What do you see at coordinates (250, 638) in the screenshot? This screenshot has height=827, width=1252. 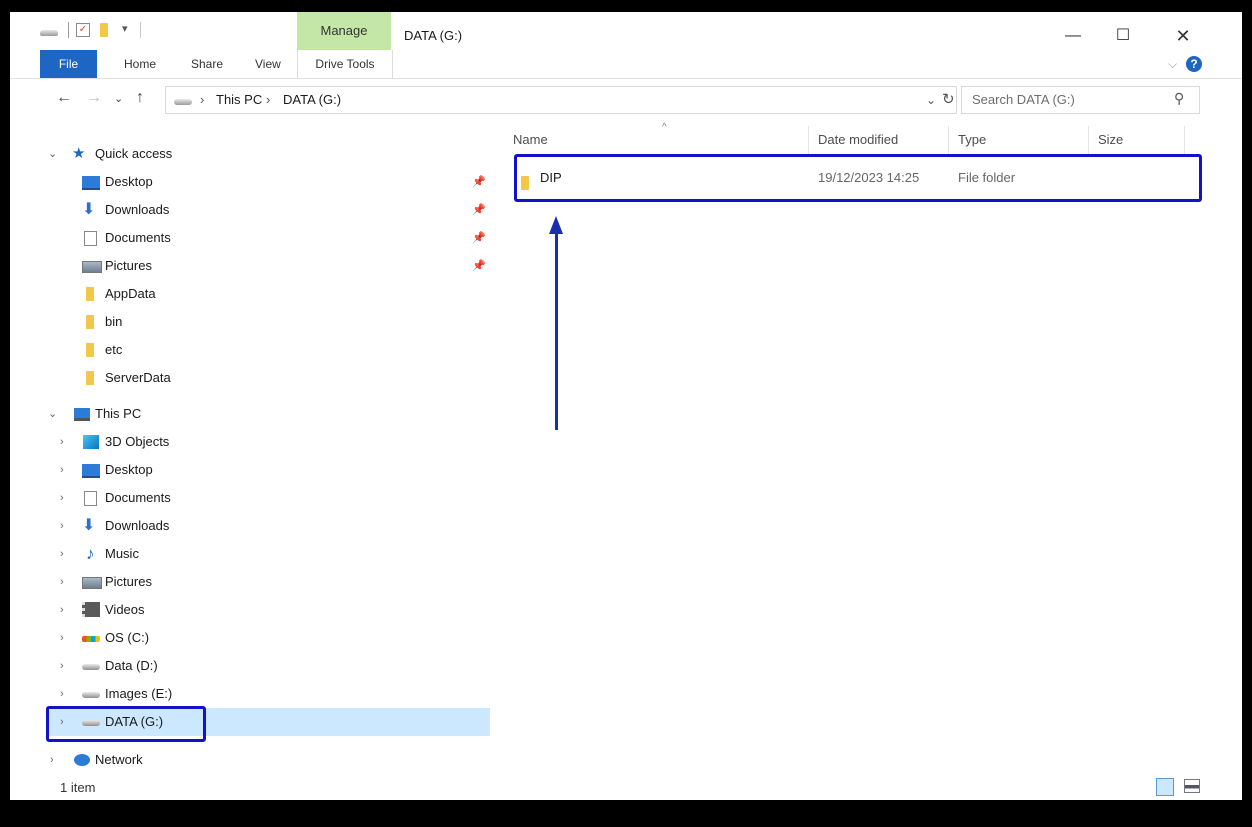 I see `nav-item-os-c: › OS (C:)` at bounding box center [250, 638].